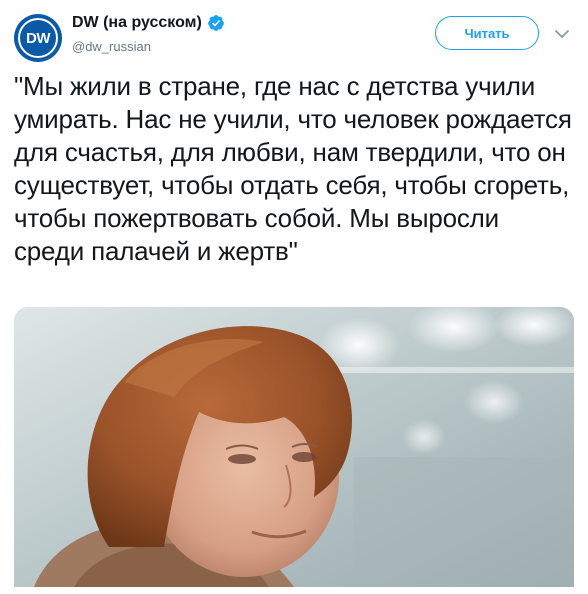 This screenshot has width=588, height=594. What do you see at coordinates (562, 34) in the screenshot?
I see `chevron-down-icon` at bounding box center [562, 34].